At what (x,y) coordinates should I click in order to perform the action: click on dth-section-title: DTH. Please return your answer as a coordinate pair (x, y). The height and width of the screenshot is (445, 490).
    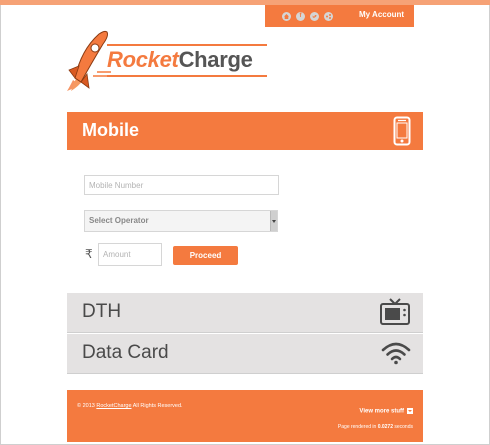
    Looking at the image, I should click on (102, 311).